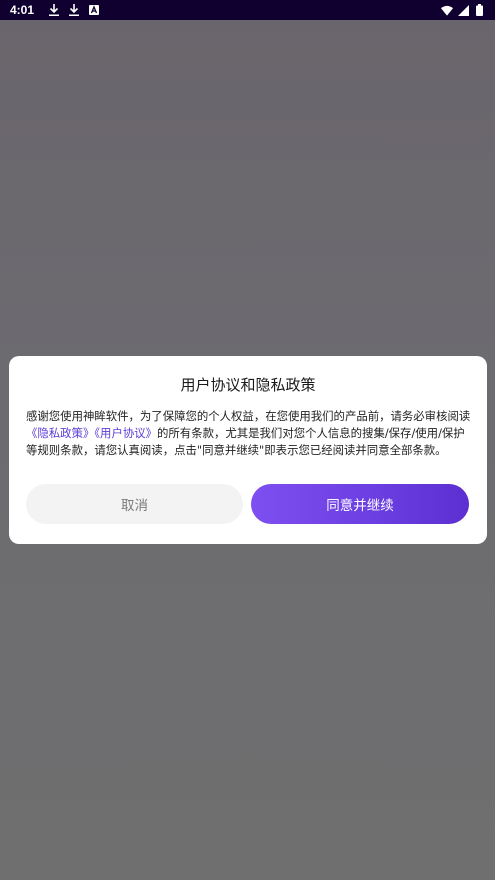 The image size is (495, 880). I want to click on font-a-icon, so click(94, 10).